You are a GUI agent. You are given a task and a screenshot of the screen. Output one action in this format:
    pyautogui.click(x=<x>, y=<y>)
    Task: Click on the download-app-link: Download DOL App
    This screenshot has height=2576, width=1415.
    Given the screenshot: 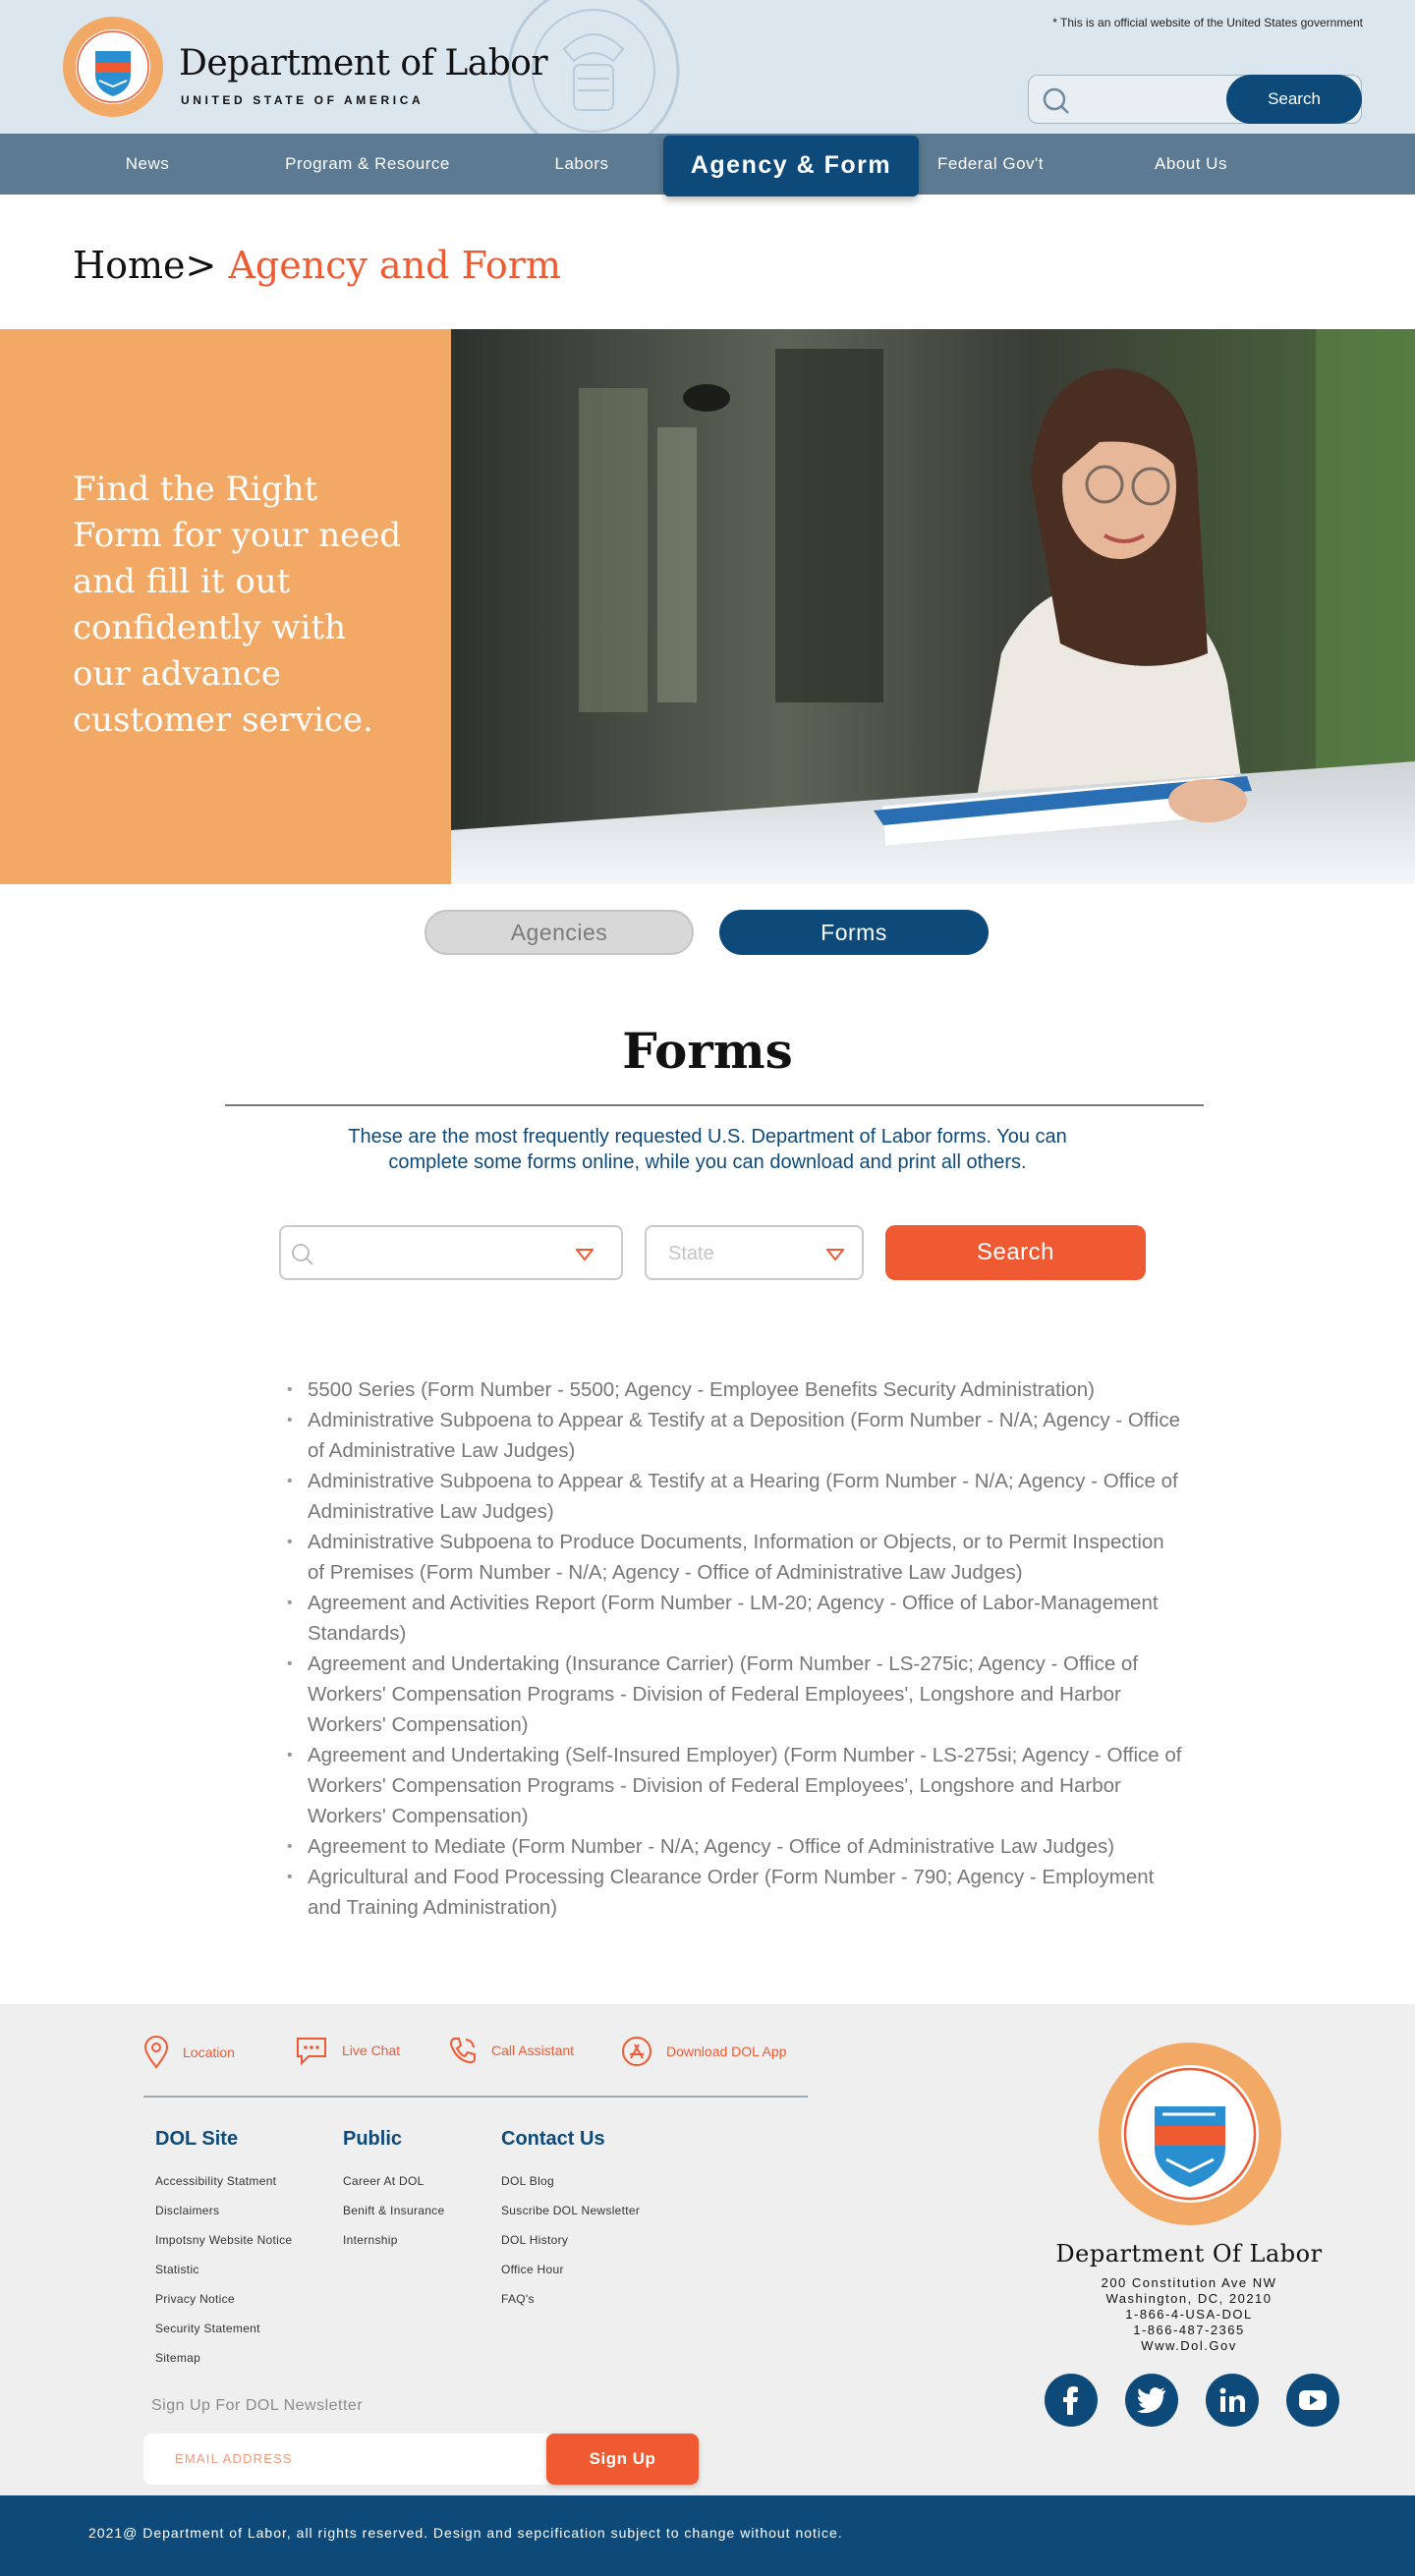 What is the action you would take?
    pyautogui.click(x=703, y=2051)
    